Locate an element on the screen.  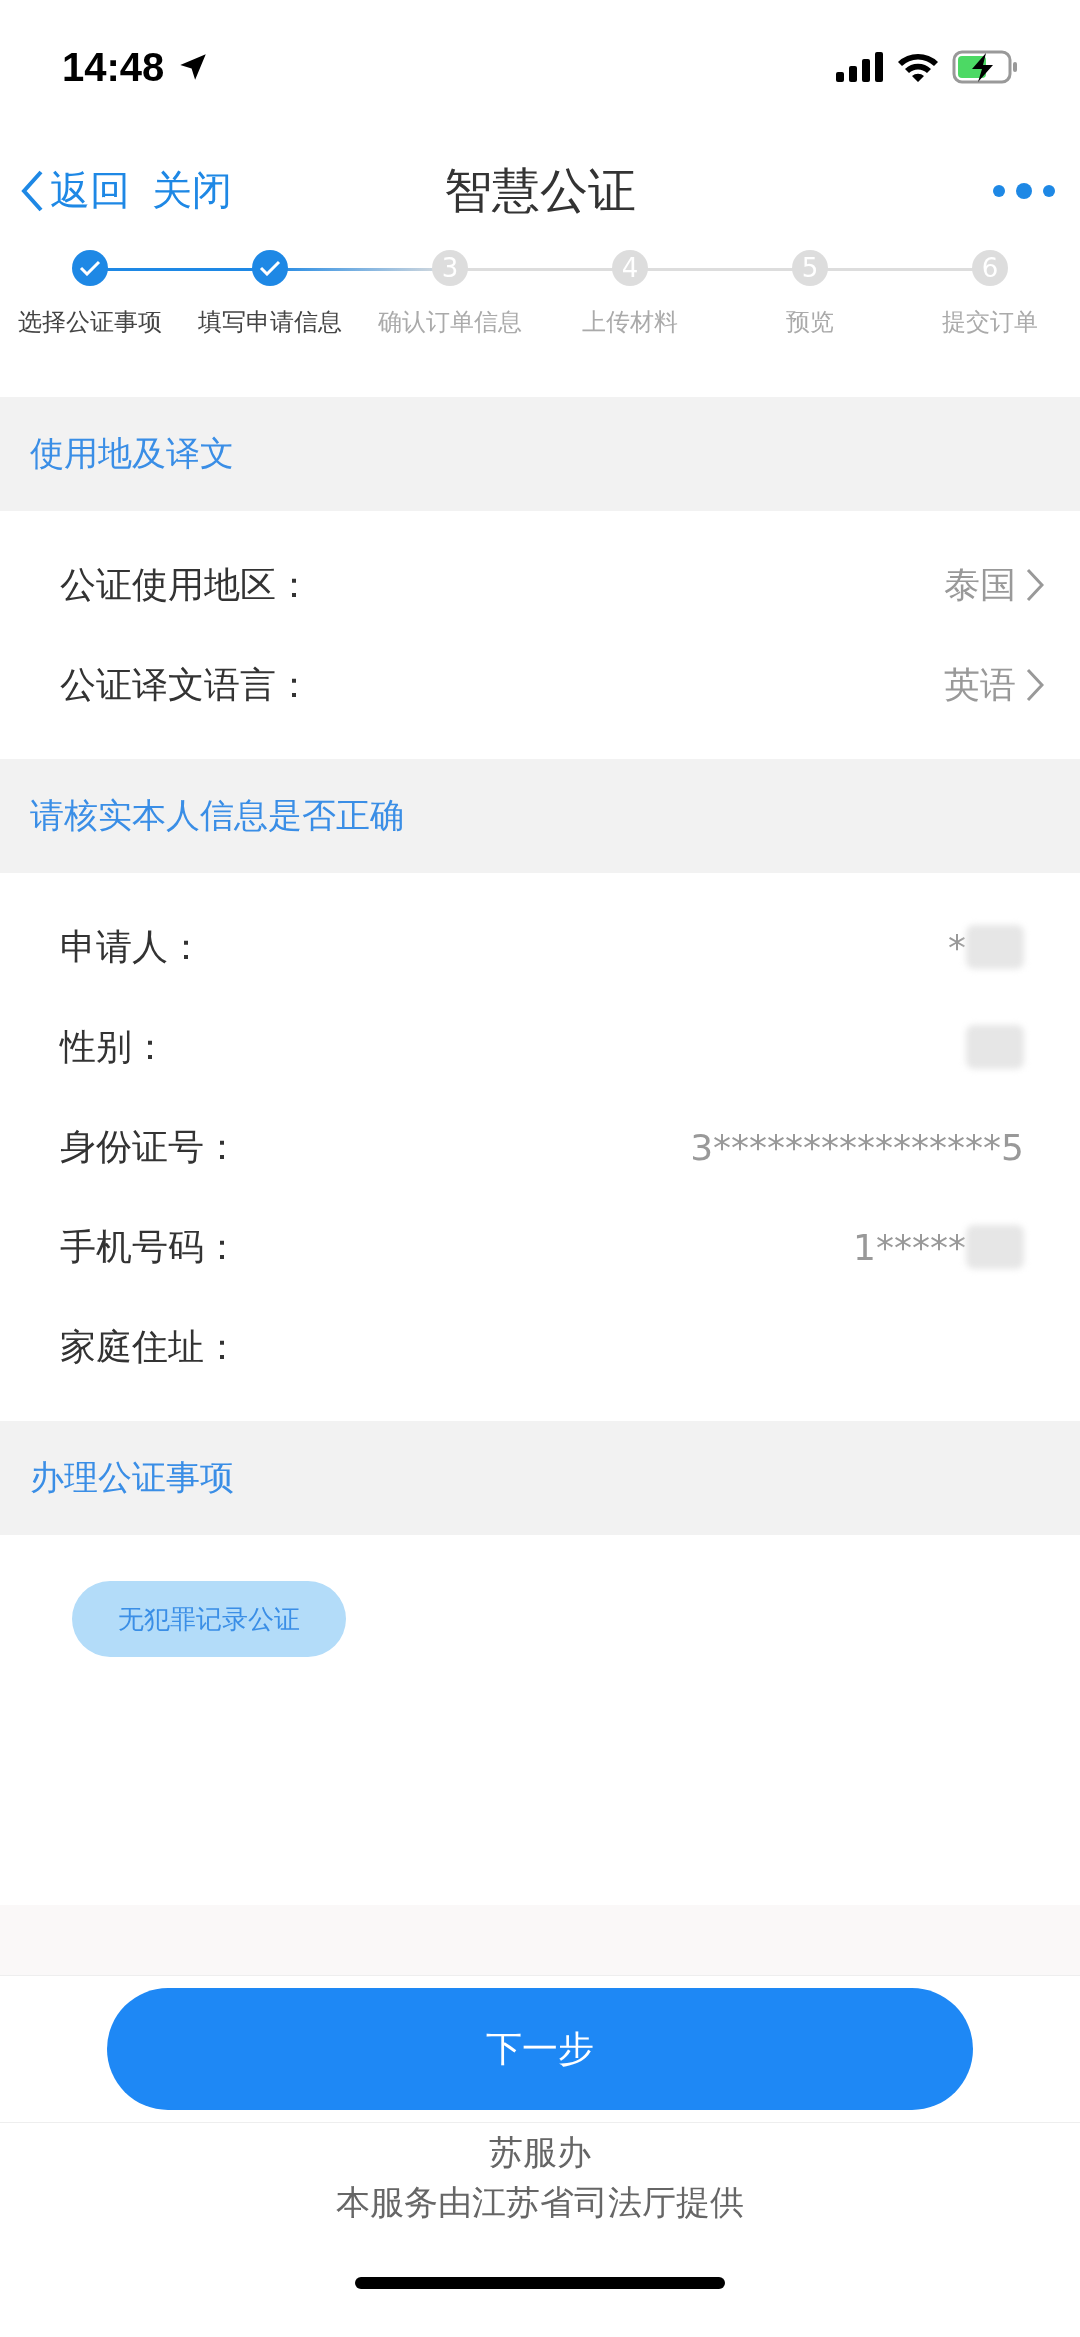
footer-text: 苏服办 is located at coordinates (540, 2152).